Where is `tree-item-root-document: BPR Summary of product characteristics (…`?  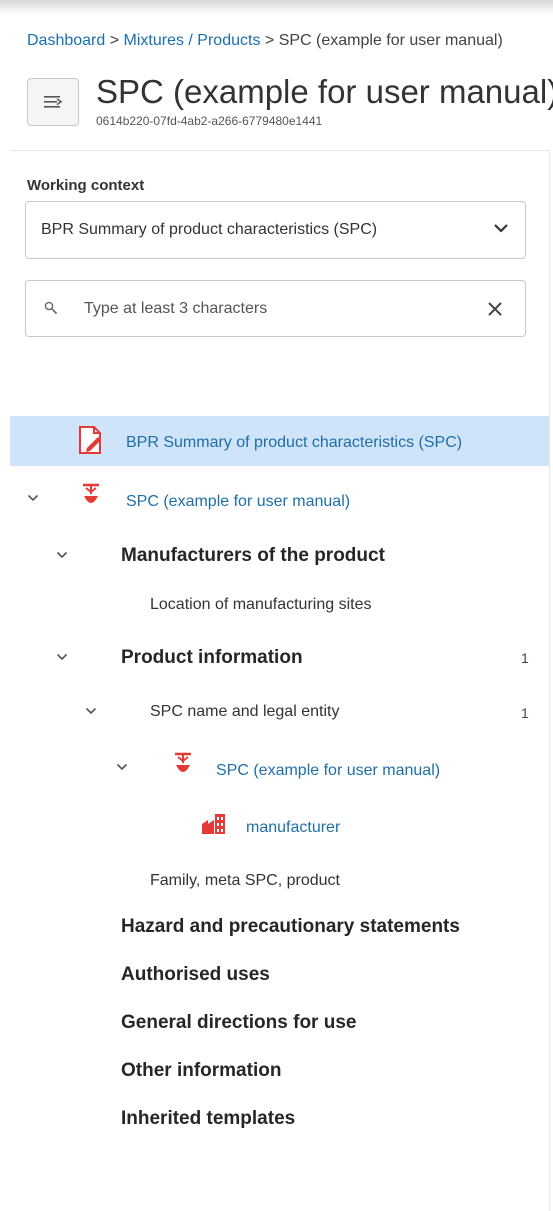
tree-item-root-document: BPR Summary of product characteristics (… is located at coordinates (274, 441).